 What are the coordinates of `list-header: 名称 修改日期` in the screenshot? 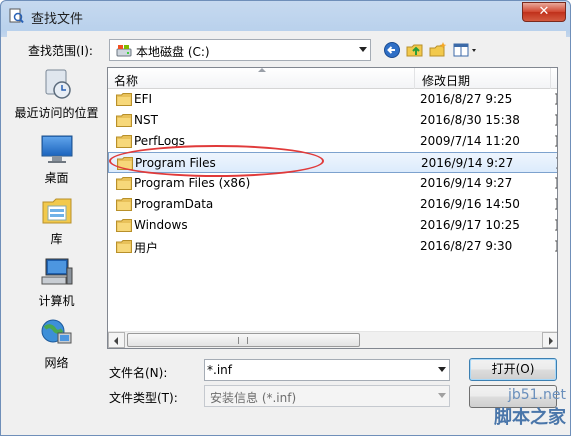 It's located at (332, 78).